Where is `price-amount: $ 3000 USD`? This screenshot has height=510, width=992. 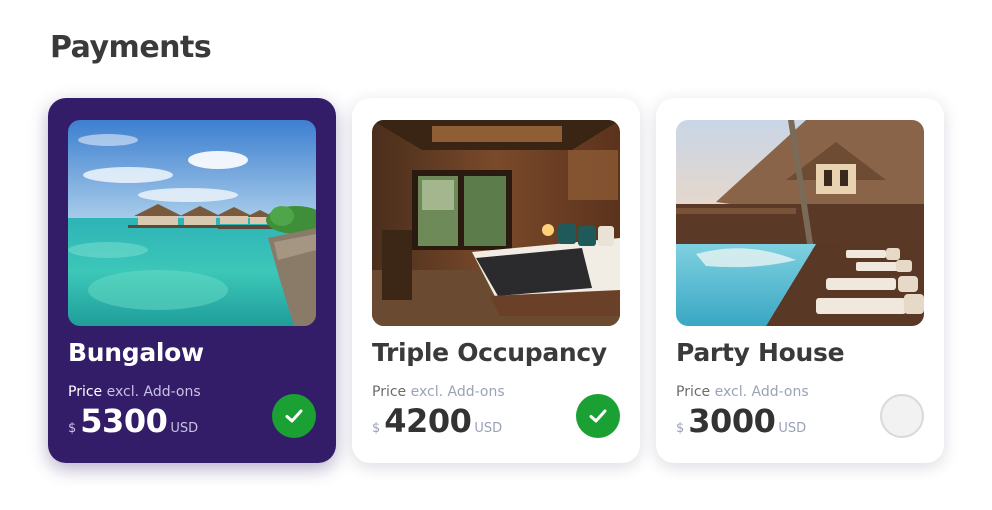 price-amount: $ 3000 USD is located at coordinates (741, 421).